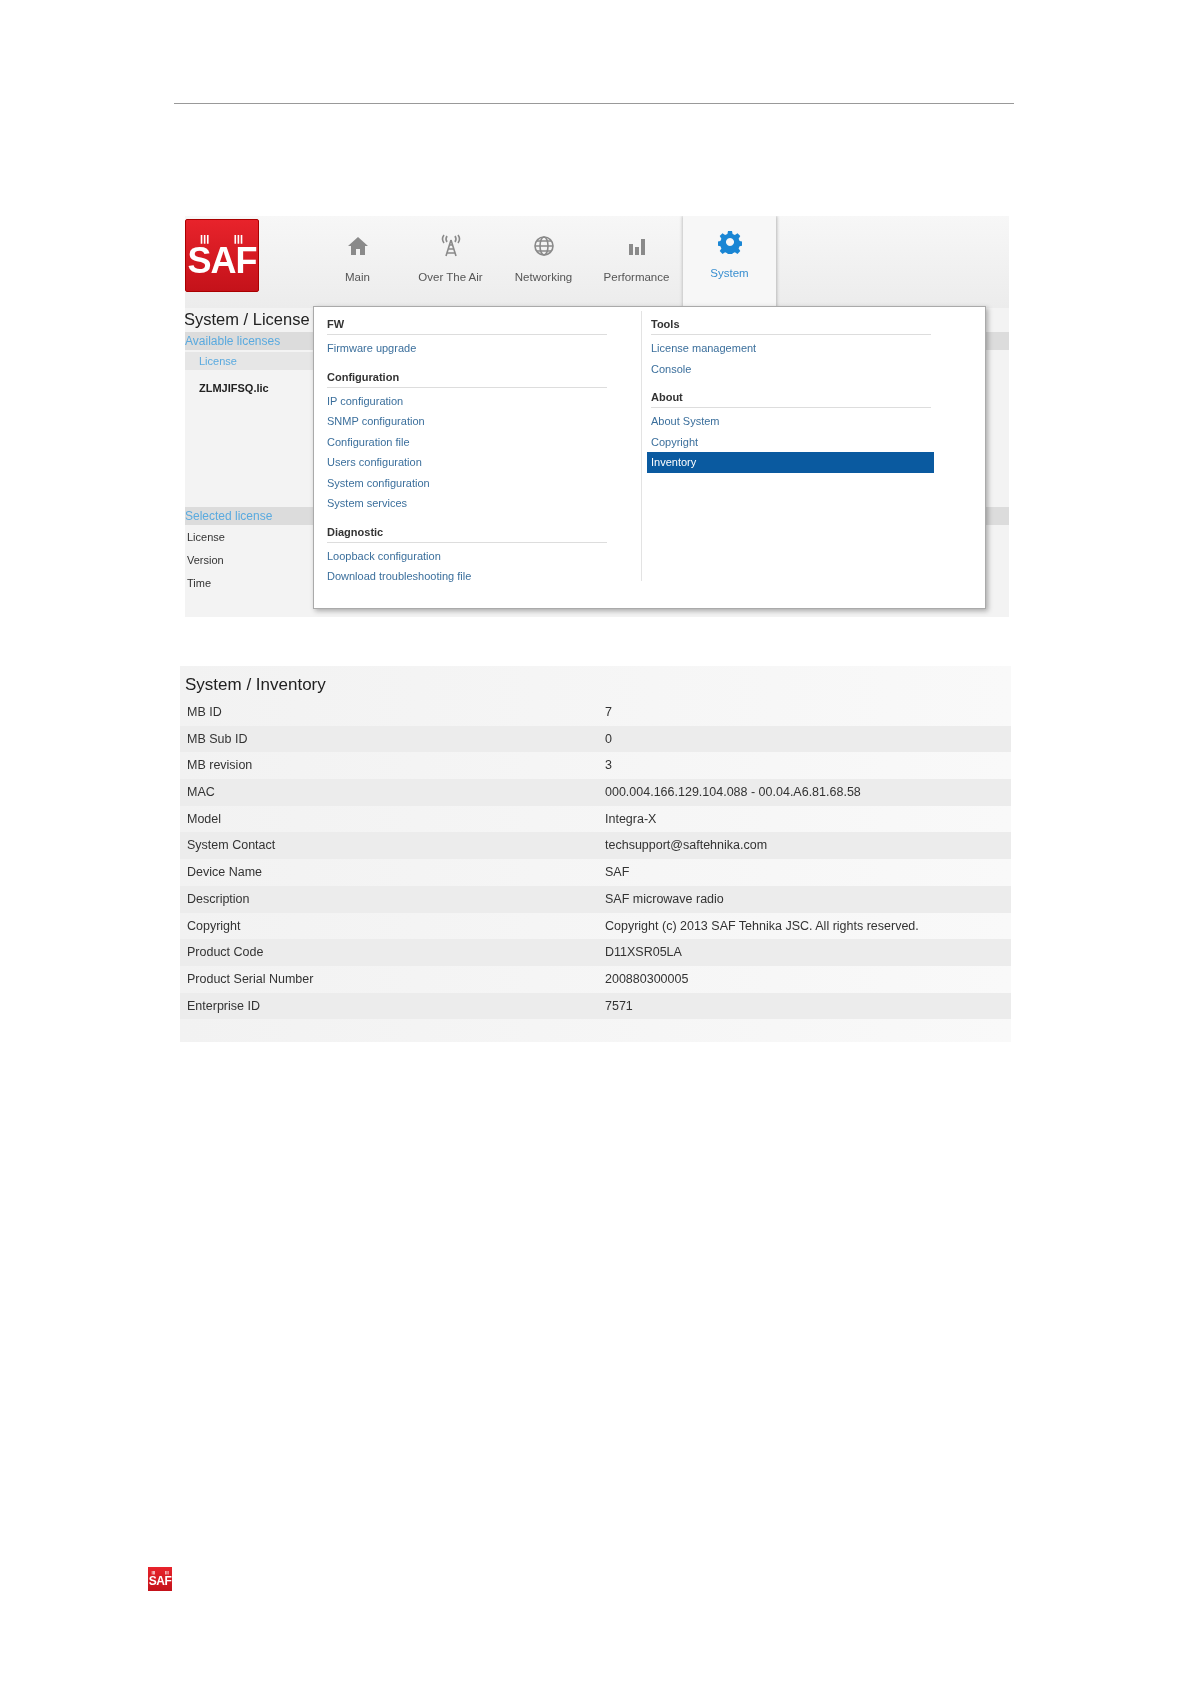 This screenshot has height=1684, width=1191. Describe the element at coordinates (206, 537) in the screenshot. I see `field-label: License` at that location.